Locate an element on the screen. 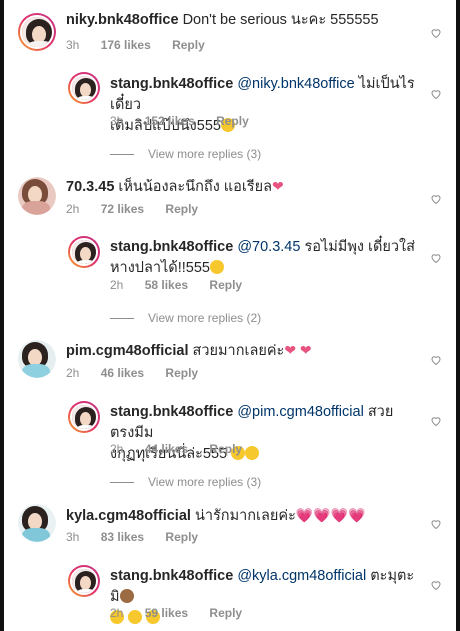 This screenshot has width=460, height=631. view-more-replies: View more replies (2) is located at coordinates (185, 318).